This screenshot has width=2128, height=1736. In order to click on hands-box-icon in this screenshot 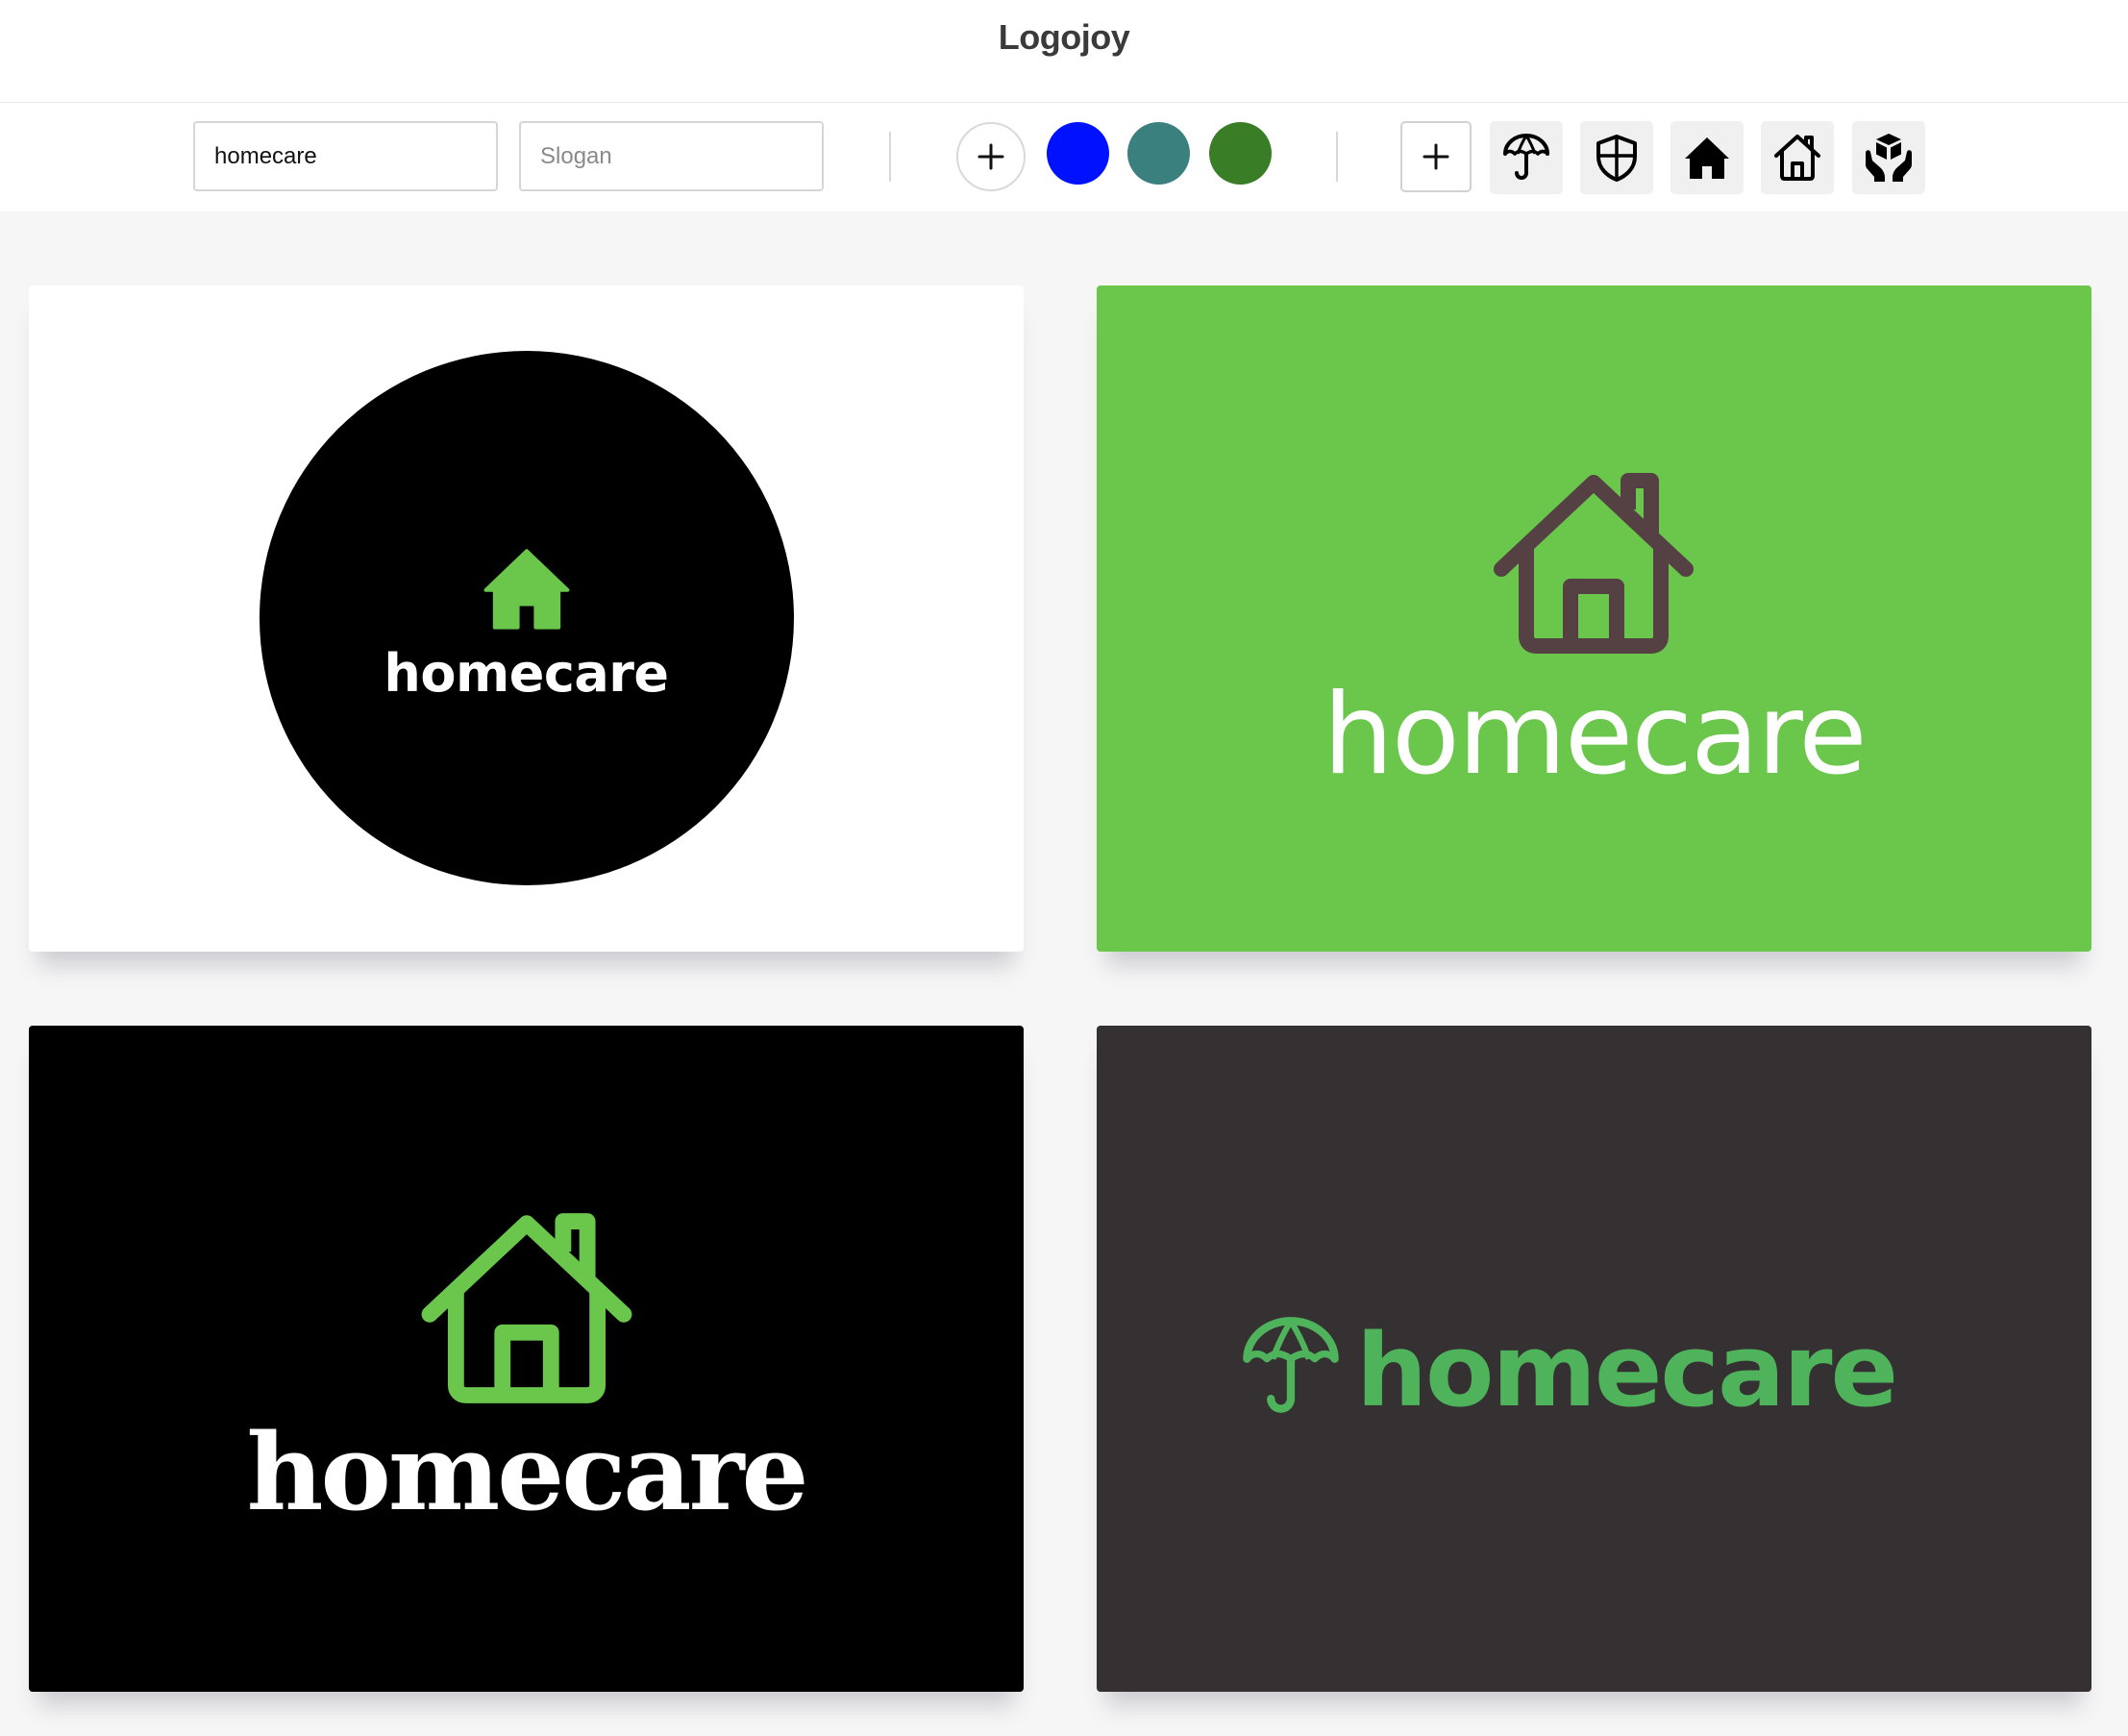, I will do `click(1889, 158)`.